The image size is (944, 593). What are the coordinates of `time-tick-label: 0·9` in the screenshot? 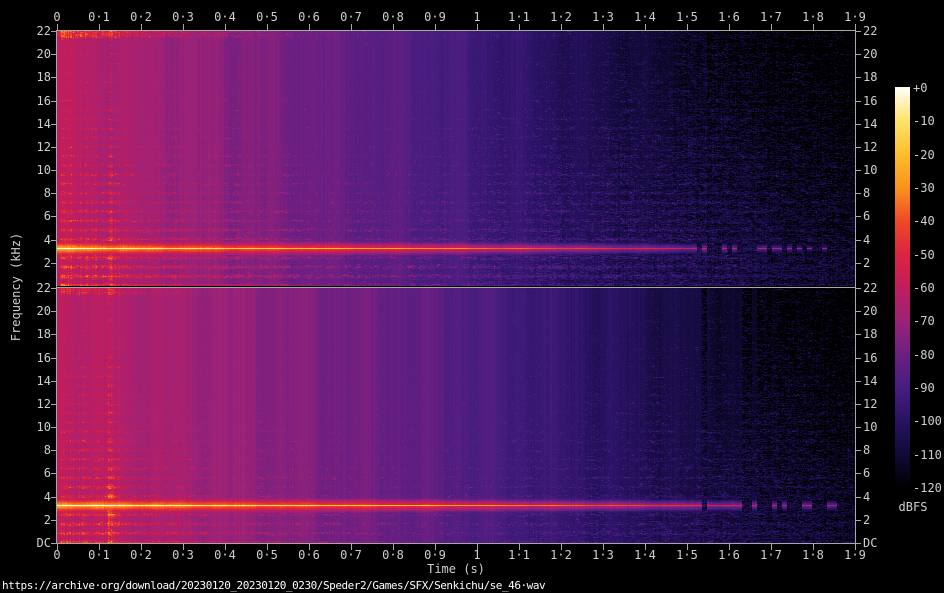 It's located at (435, 555).